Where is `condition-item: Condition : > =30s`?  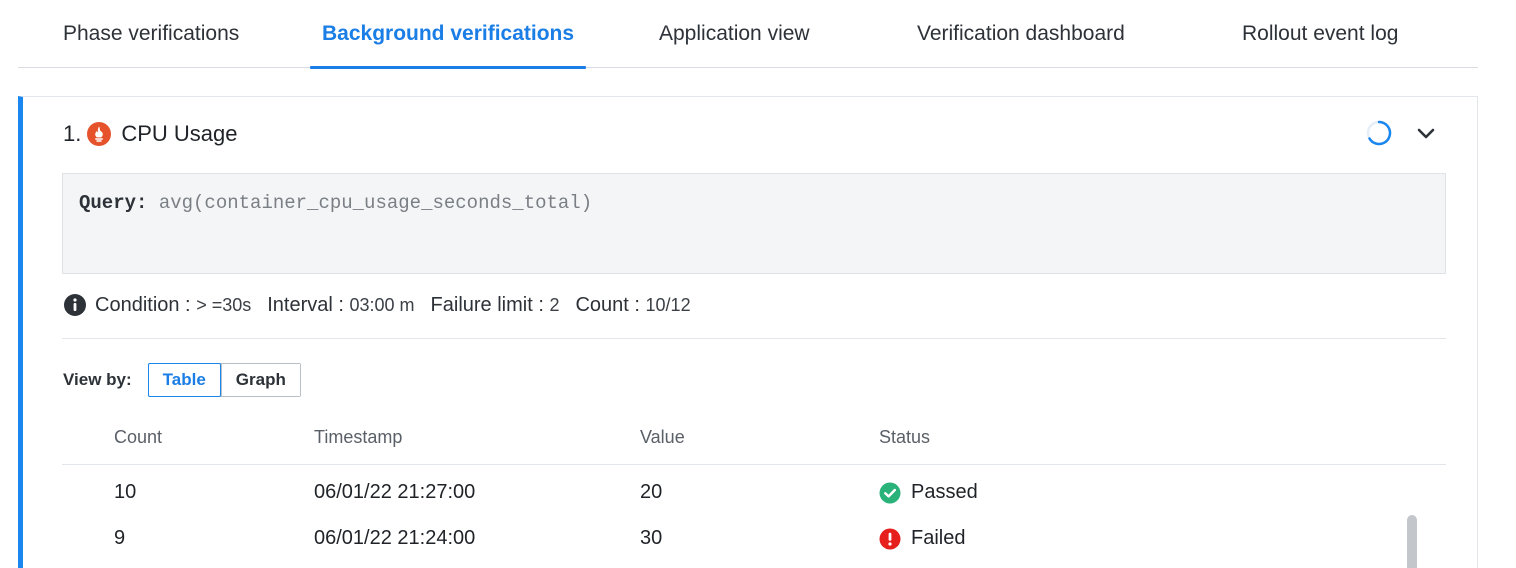
condition-item: Condition : > =30s is located at coordinates (173, 305).